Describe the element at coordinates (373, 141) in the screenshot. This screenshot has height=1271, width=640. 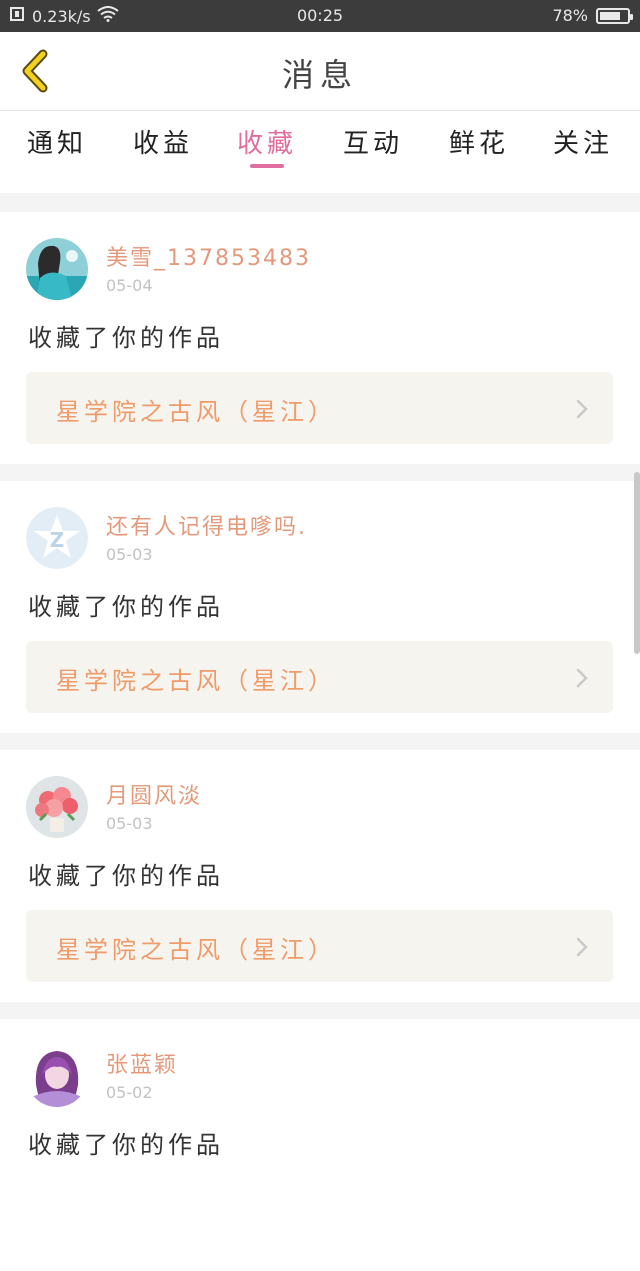
I see `tab-interactions: 互动` at that location.